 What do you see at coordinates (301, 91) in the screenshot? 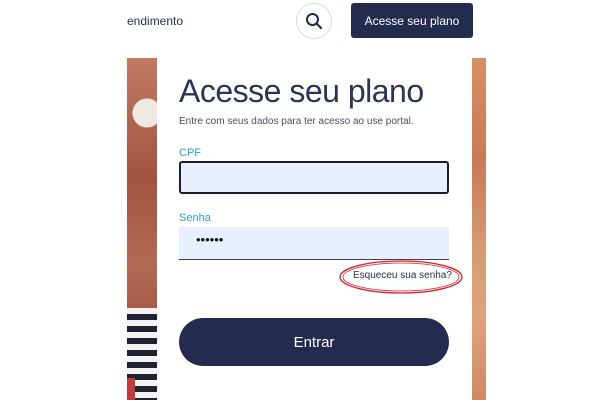
I see `page-title: Acesse seu plano` at bounding box center [301, 91].